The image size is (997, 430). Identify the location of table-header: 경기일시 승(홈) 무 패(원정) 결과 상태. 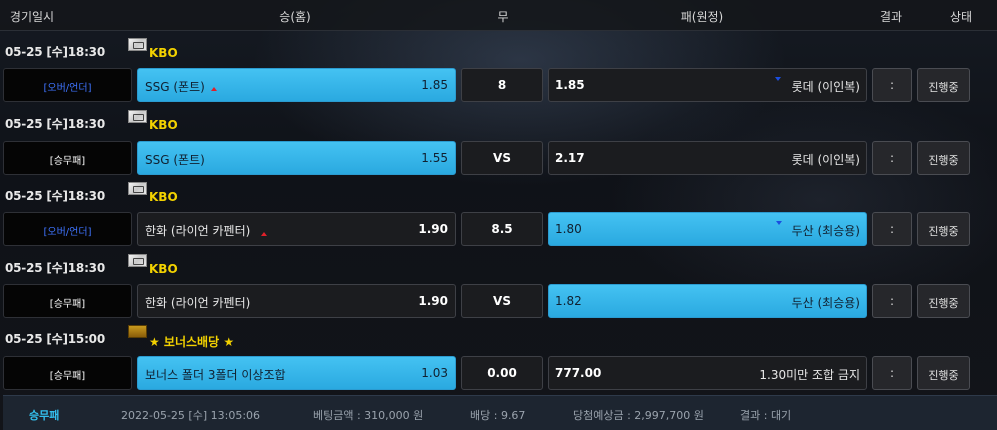
(498, 15).